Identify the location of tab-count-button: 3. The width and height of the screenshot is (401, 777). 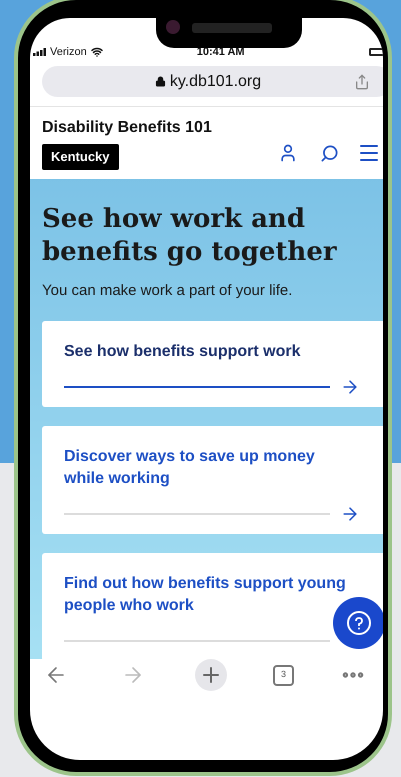
(283, 675).